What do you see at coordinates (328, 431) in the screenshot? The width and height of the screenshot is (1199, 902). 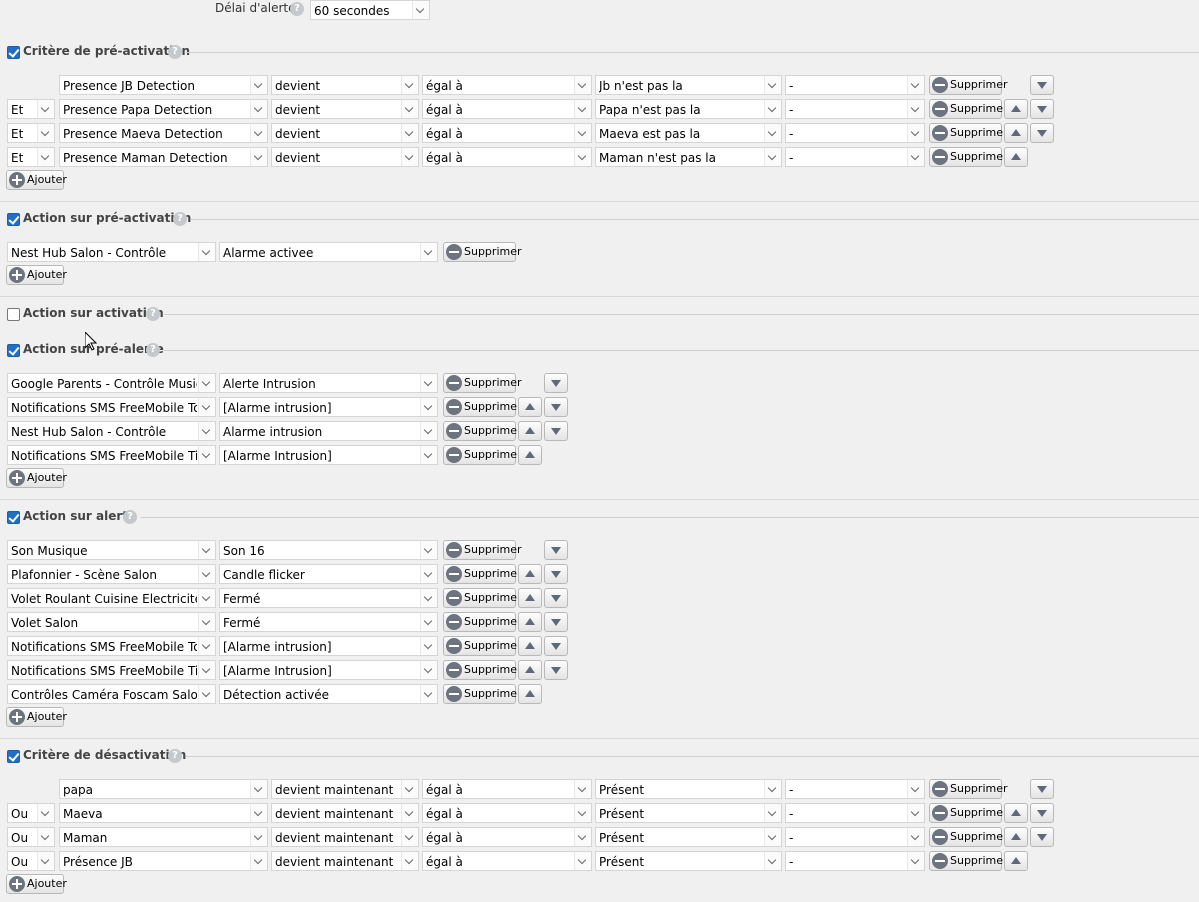 I see `action-value-select: Alarme intrusion` at bounding box center [328, 431].